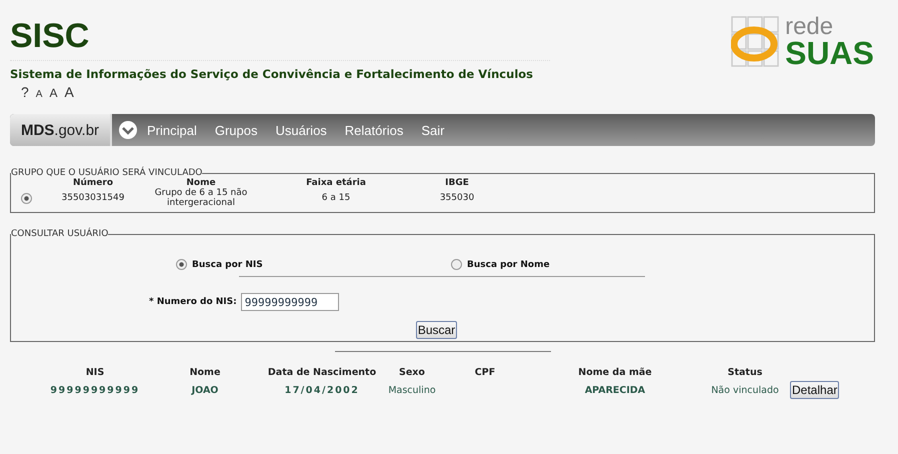  Describe the element at coordinates (437, 330) in the screenshot. I see `search-button: Buscar` at that location.